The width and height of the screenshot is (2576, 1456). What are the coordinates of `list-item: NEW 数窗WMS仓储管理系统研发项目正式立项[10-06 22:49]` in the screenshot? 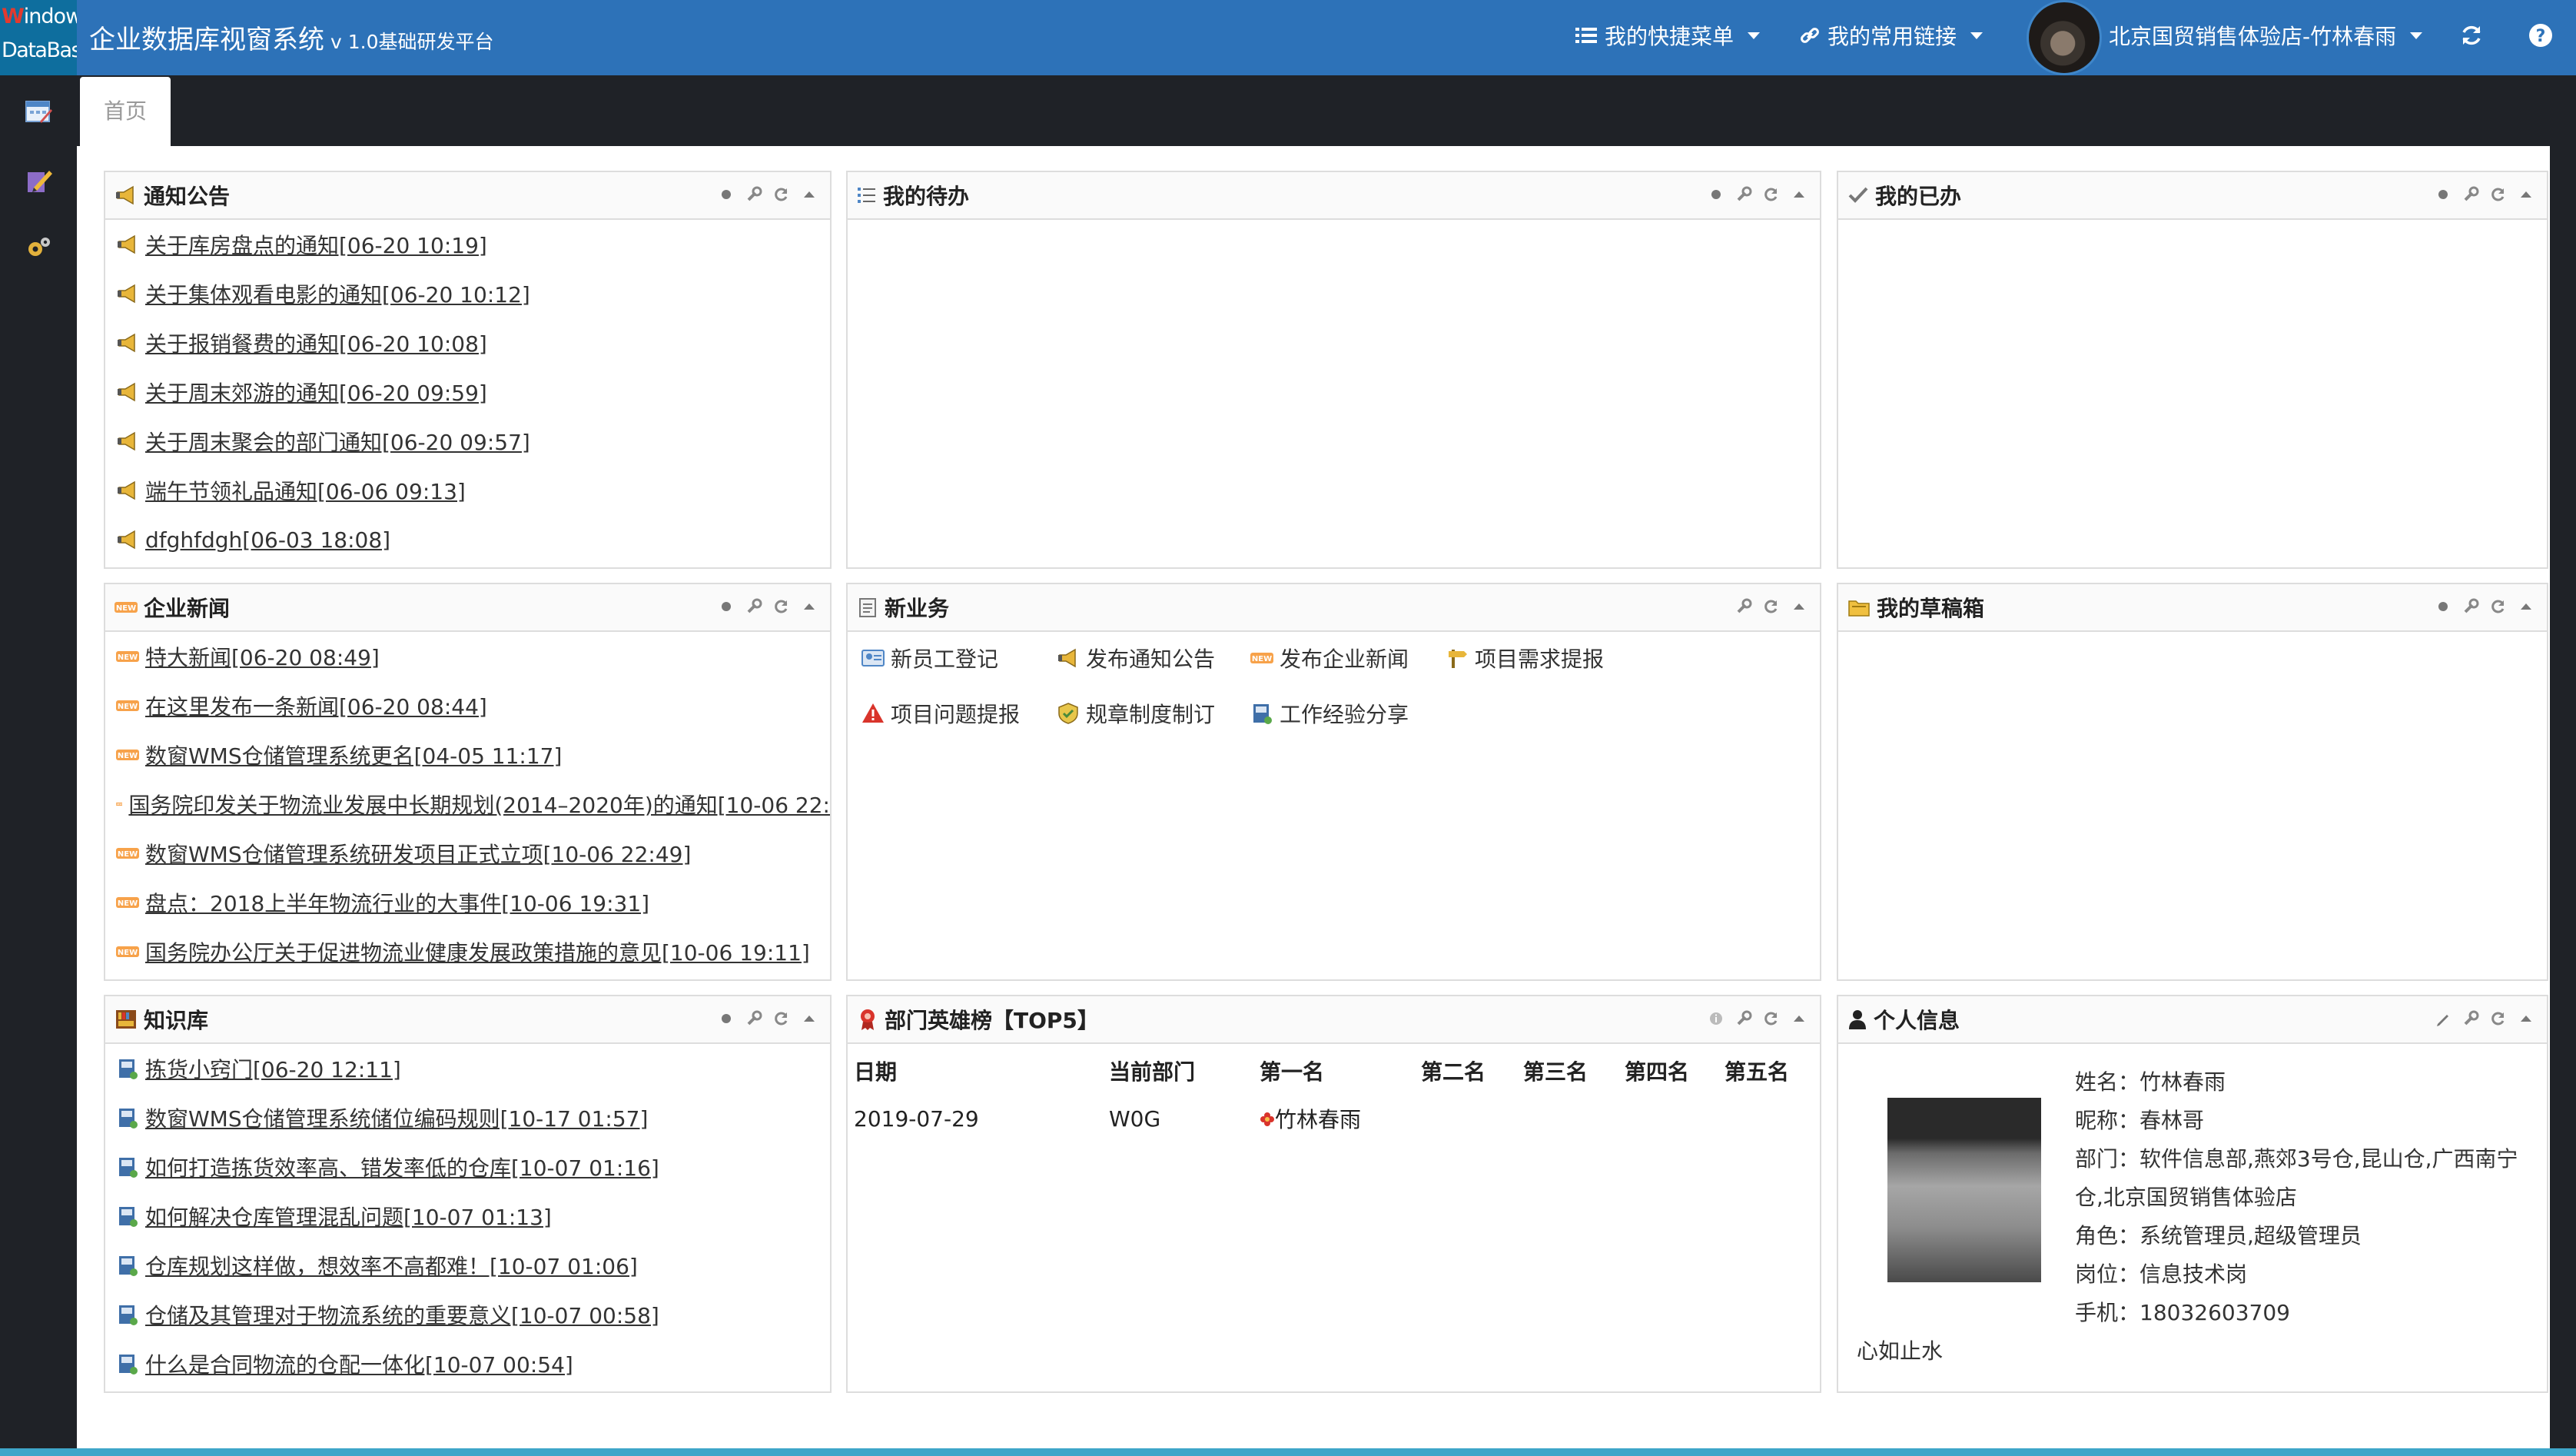 It's located at (467, 853).